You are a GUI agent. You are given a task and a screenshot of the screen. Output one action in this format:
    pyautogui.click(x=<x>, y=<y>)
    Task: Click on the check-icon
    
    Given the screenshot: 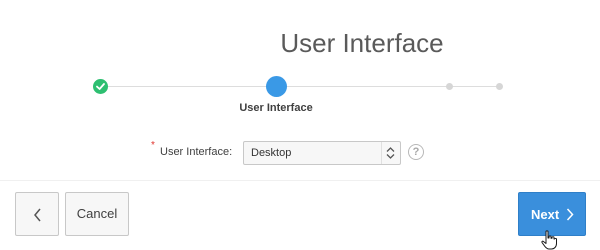 What is the action you would take?
    pyautogui.click(x=100, y=86)
    